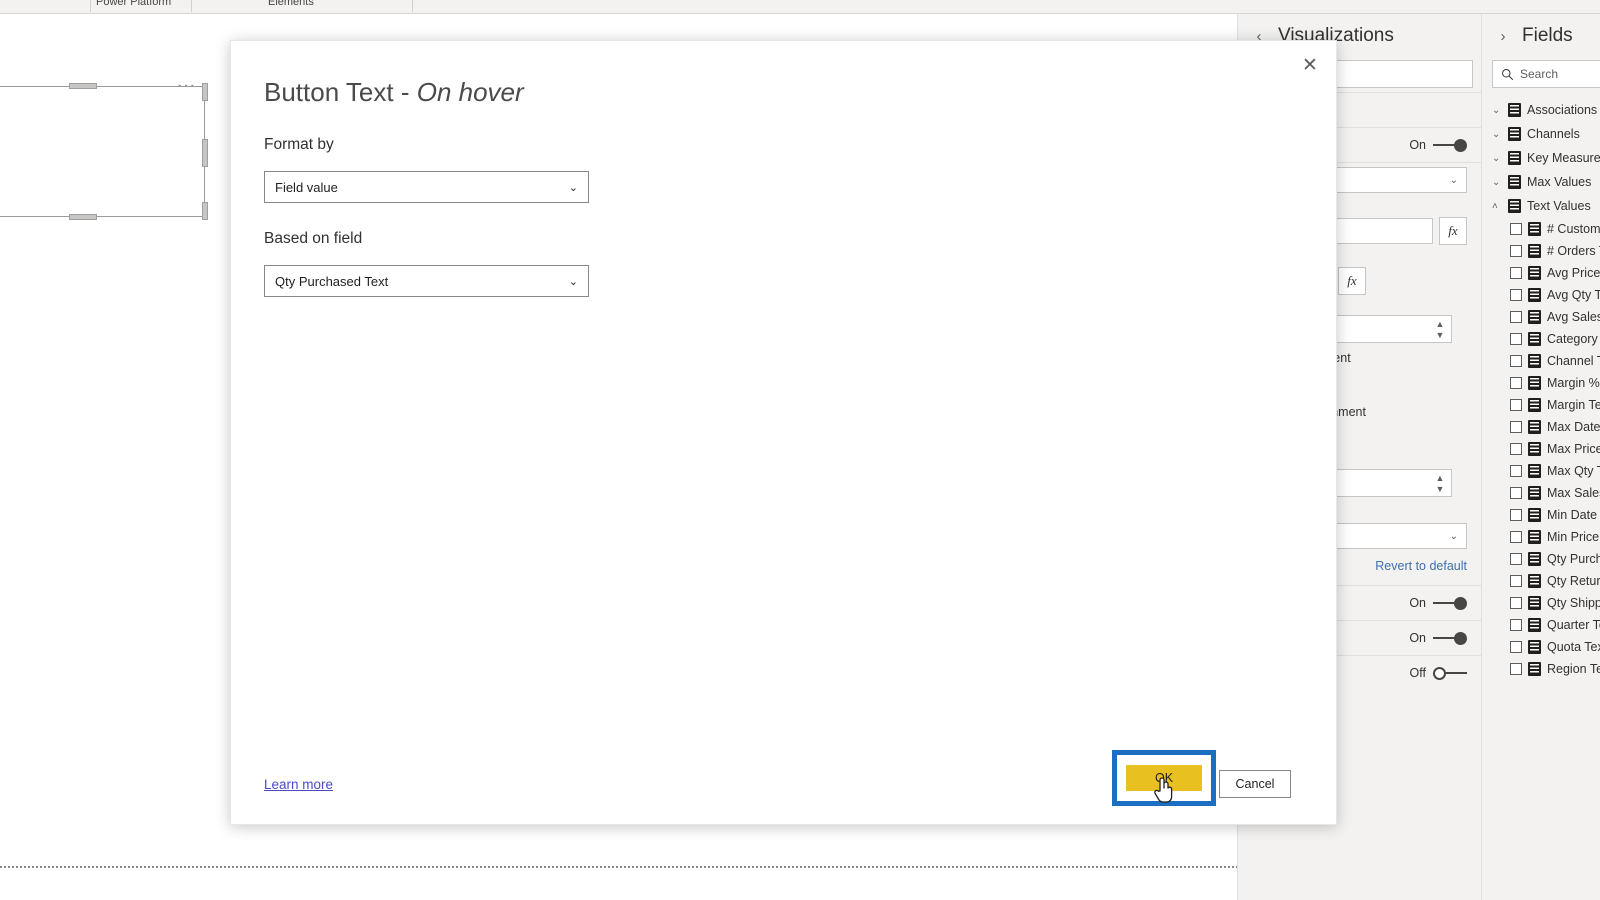  I want to click on fields-pane-title: Fields, so click(1547, 35).